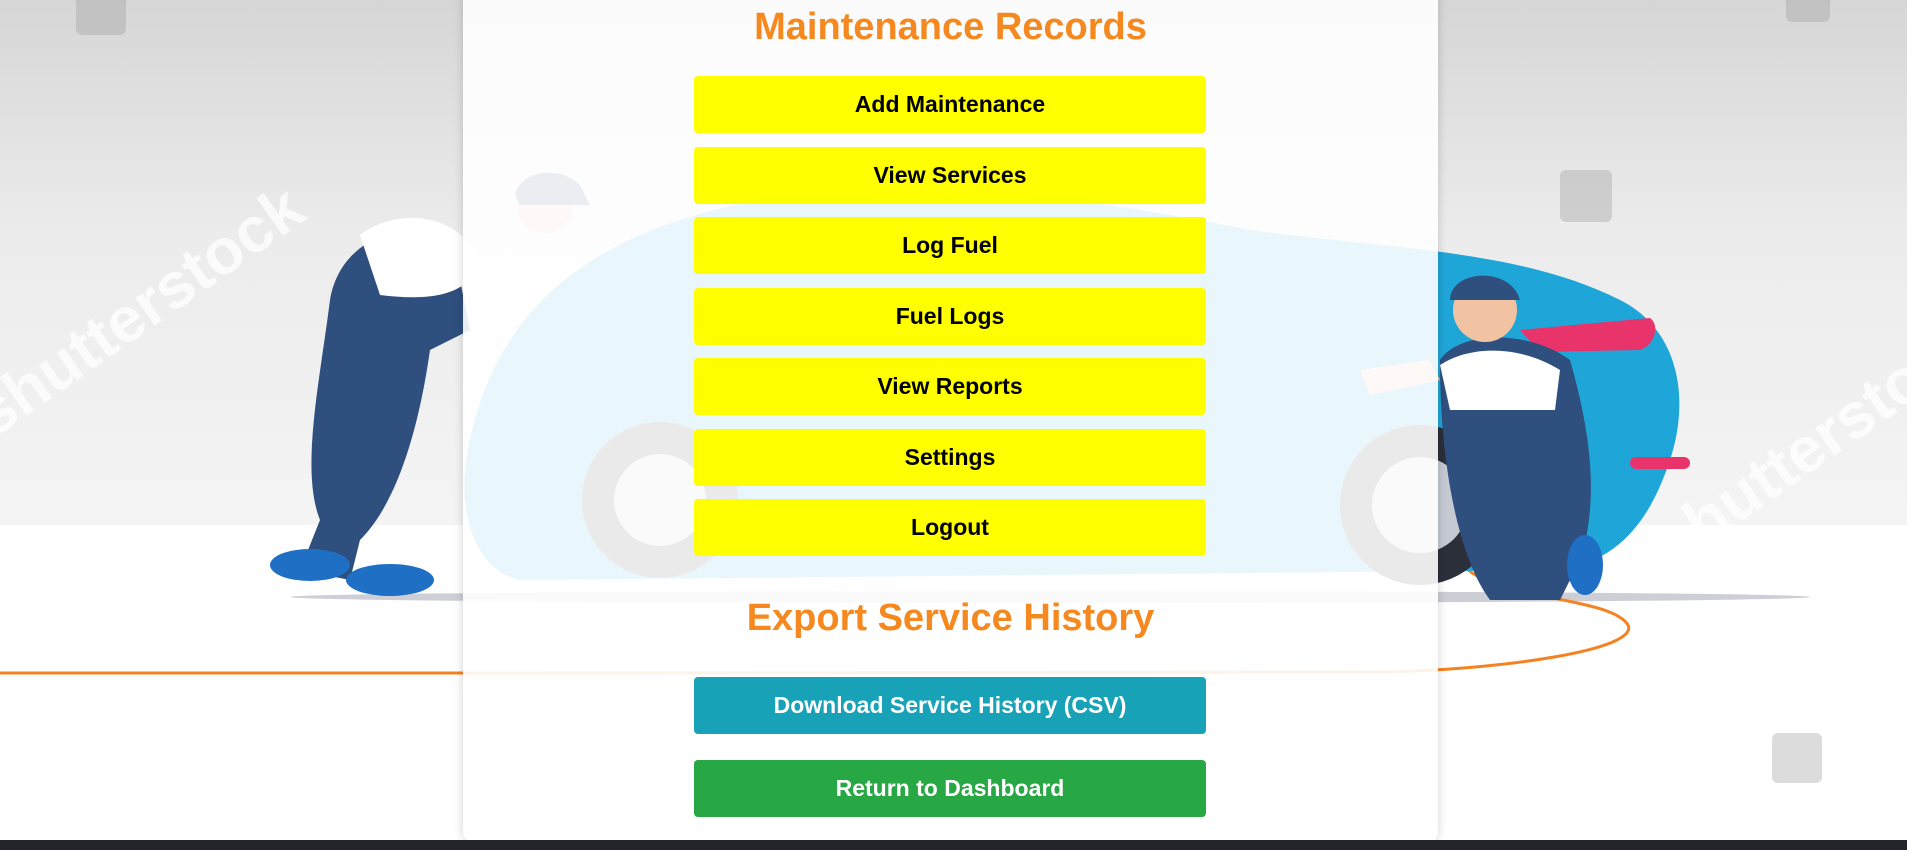 The image size is (1907, 850). I want to click on log-fuel-button: Log Fuel, so click(950, 245).